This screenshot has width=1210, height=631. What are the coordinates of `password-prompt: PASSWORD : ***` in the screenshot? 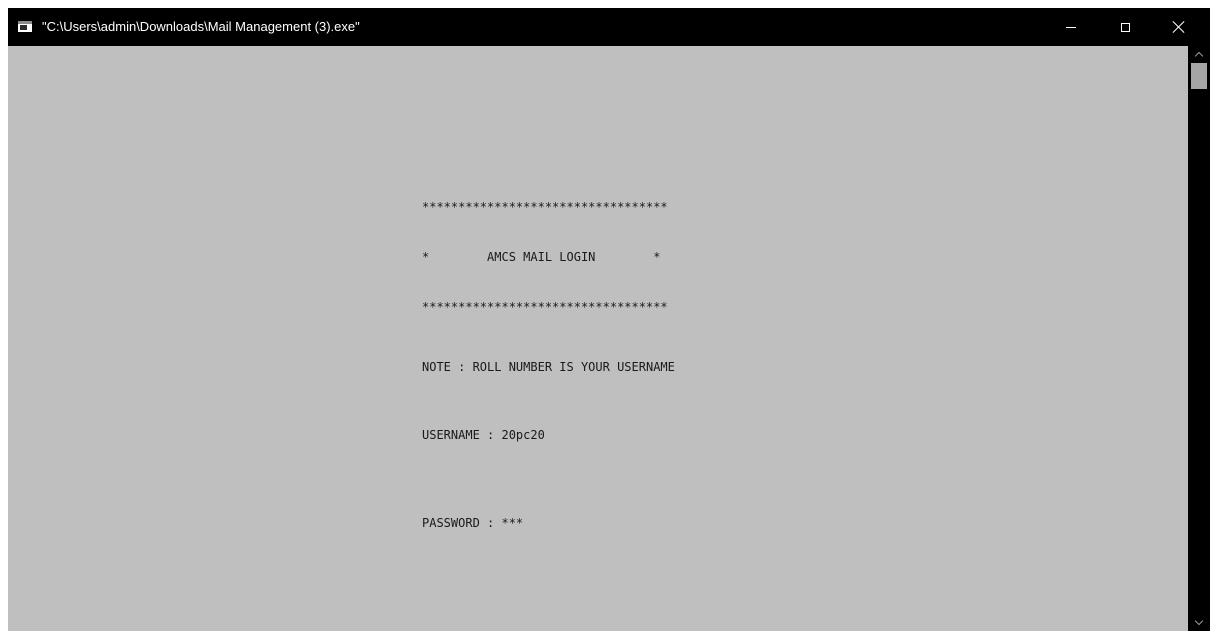 It's located at (473, 523).